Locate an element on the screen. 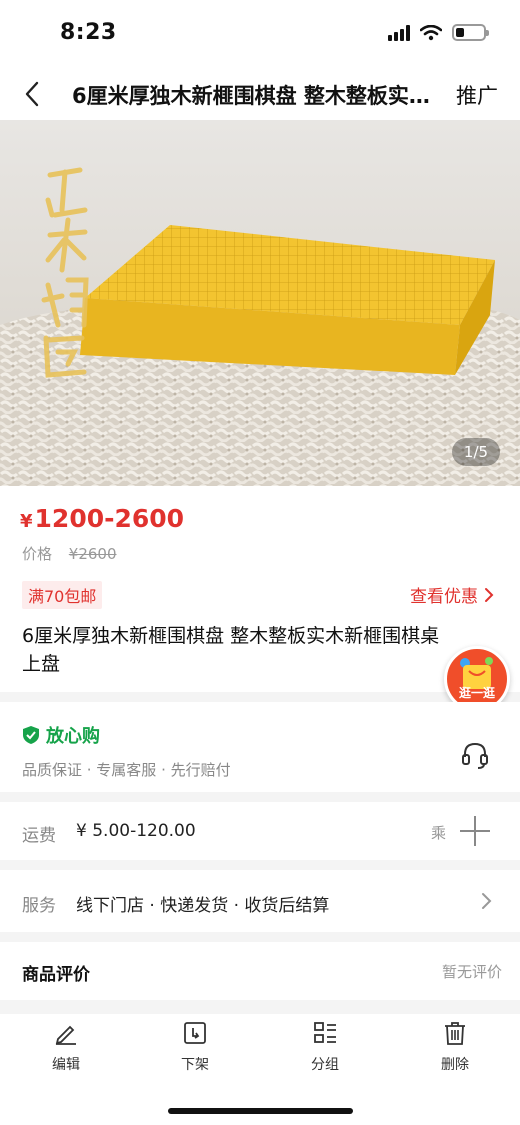 Image resolution: width=520 pixels, height=1125 pixels. wifi-icon is located at coordinates (431, 32).